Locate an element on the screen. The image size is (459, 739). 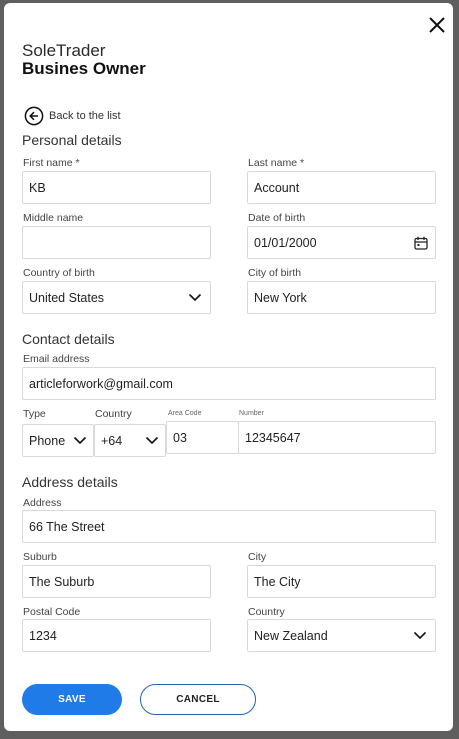
phone-number-input: 12345647 is located at coordinates (337, 437).